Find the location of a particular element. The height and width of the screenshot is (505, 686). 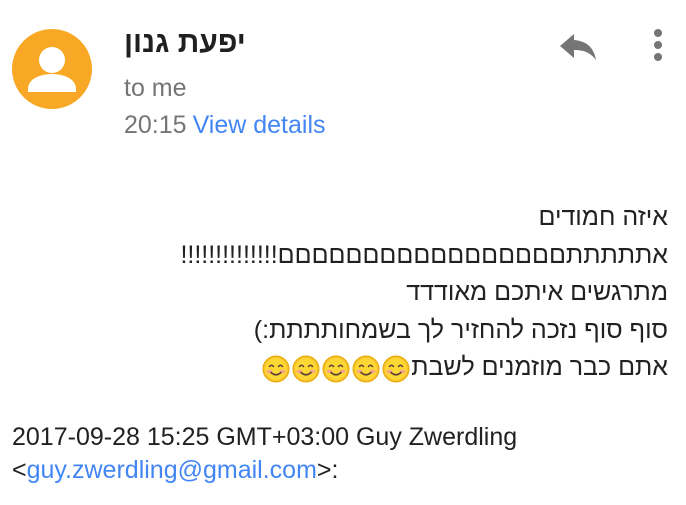

more-vert-icon is located at coordinates (658, 45).